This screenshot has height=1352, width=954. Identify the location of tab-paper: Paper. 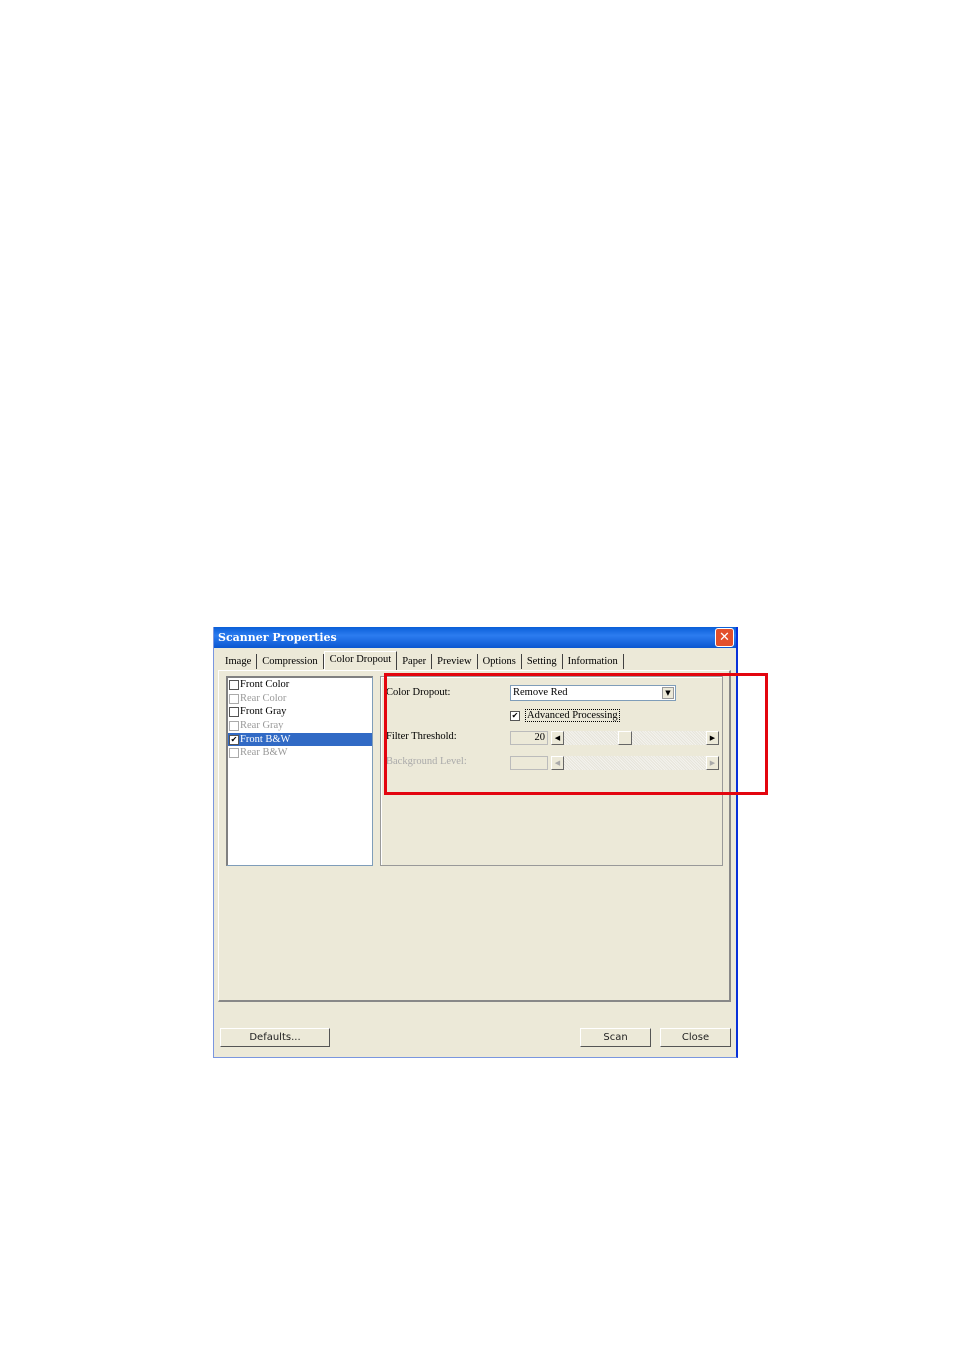
(415, 661).